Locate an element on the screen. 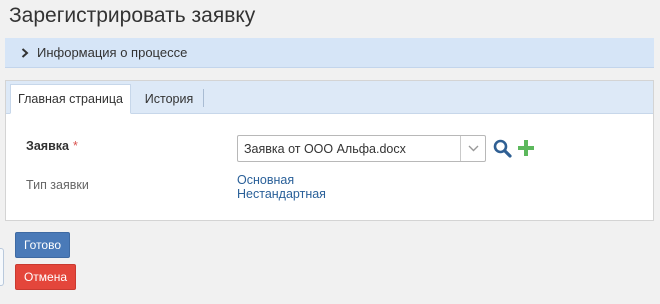 This screenshot has height=304, width=660. page-title: Зарегистрировать заявку is located at coordinates (132, 15).